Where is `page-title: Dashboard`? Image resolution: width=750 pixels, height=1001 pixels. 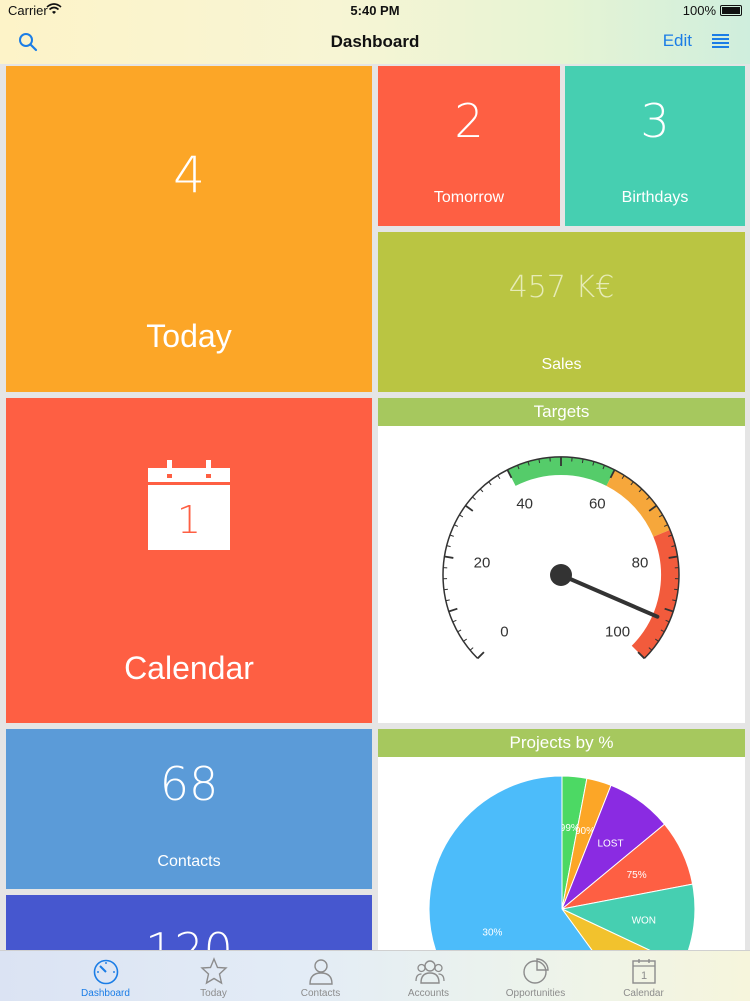
page-title: Dashboard is located at coordinates (375, 42).